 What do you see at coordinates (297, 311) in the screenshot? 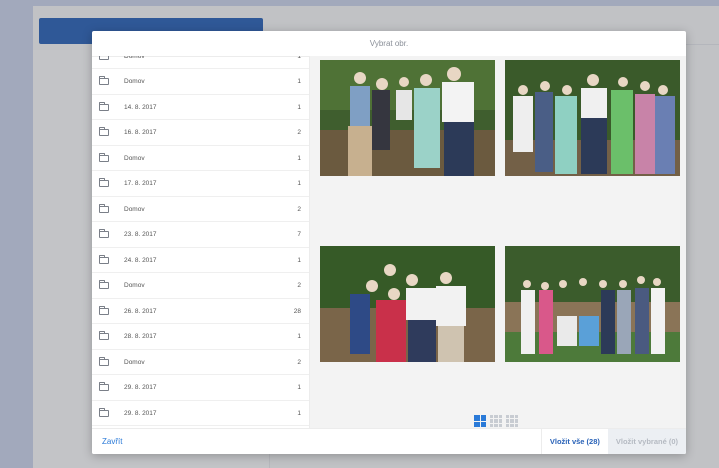
I see `folder-count: 28` at bounding box center [297, 311].